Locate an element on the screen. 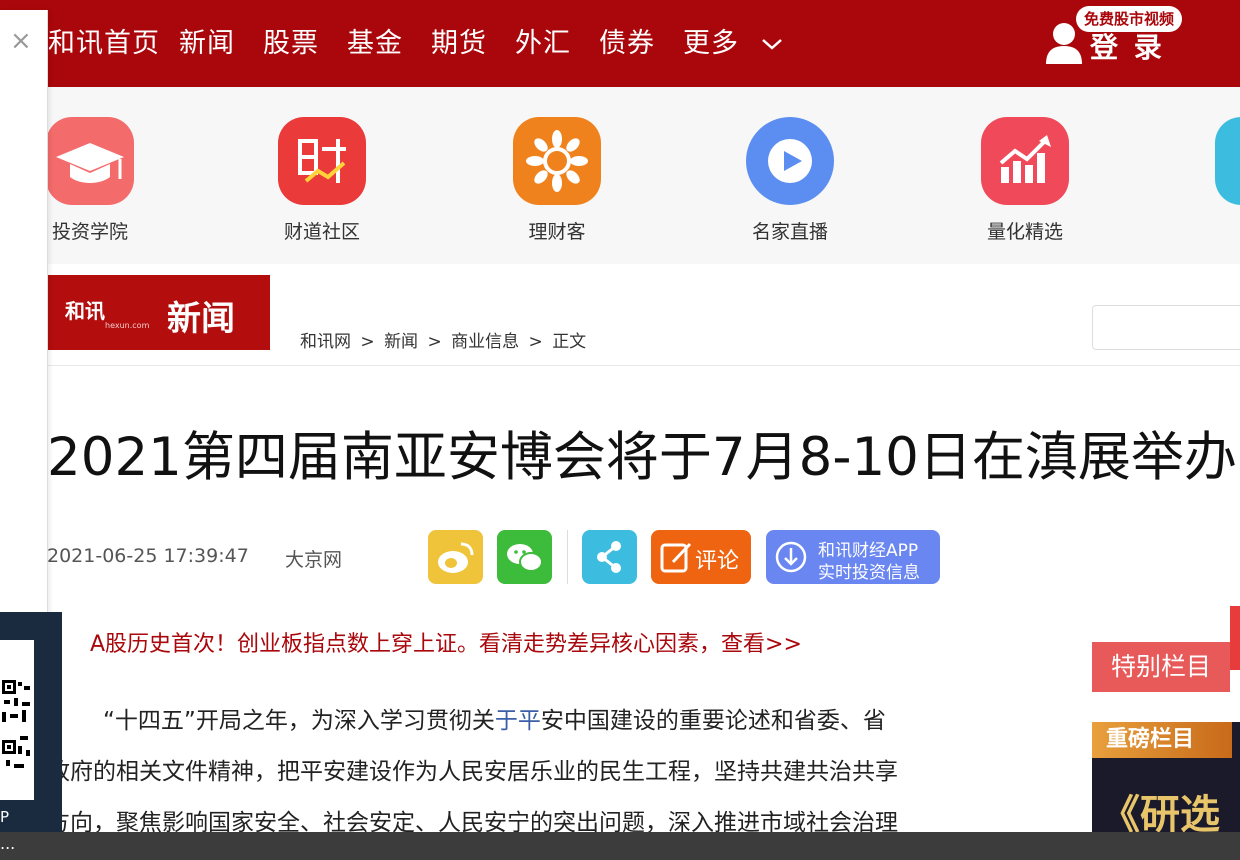 This screenshot has height=860, width=1240. keyword-link: 于平 is located at coordinates (518, 721).